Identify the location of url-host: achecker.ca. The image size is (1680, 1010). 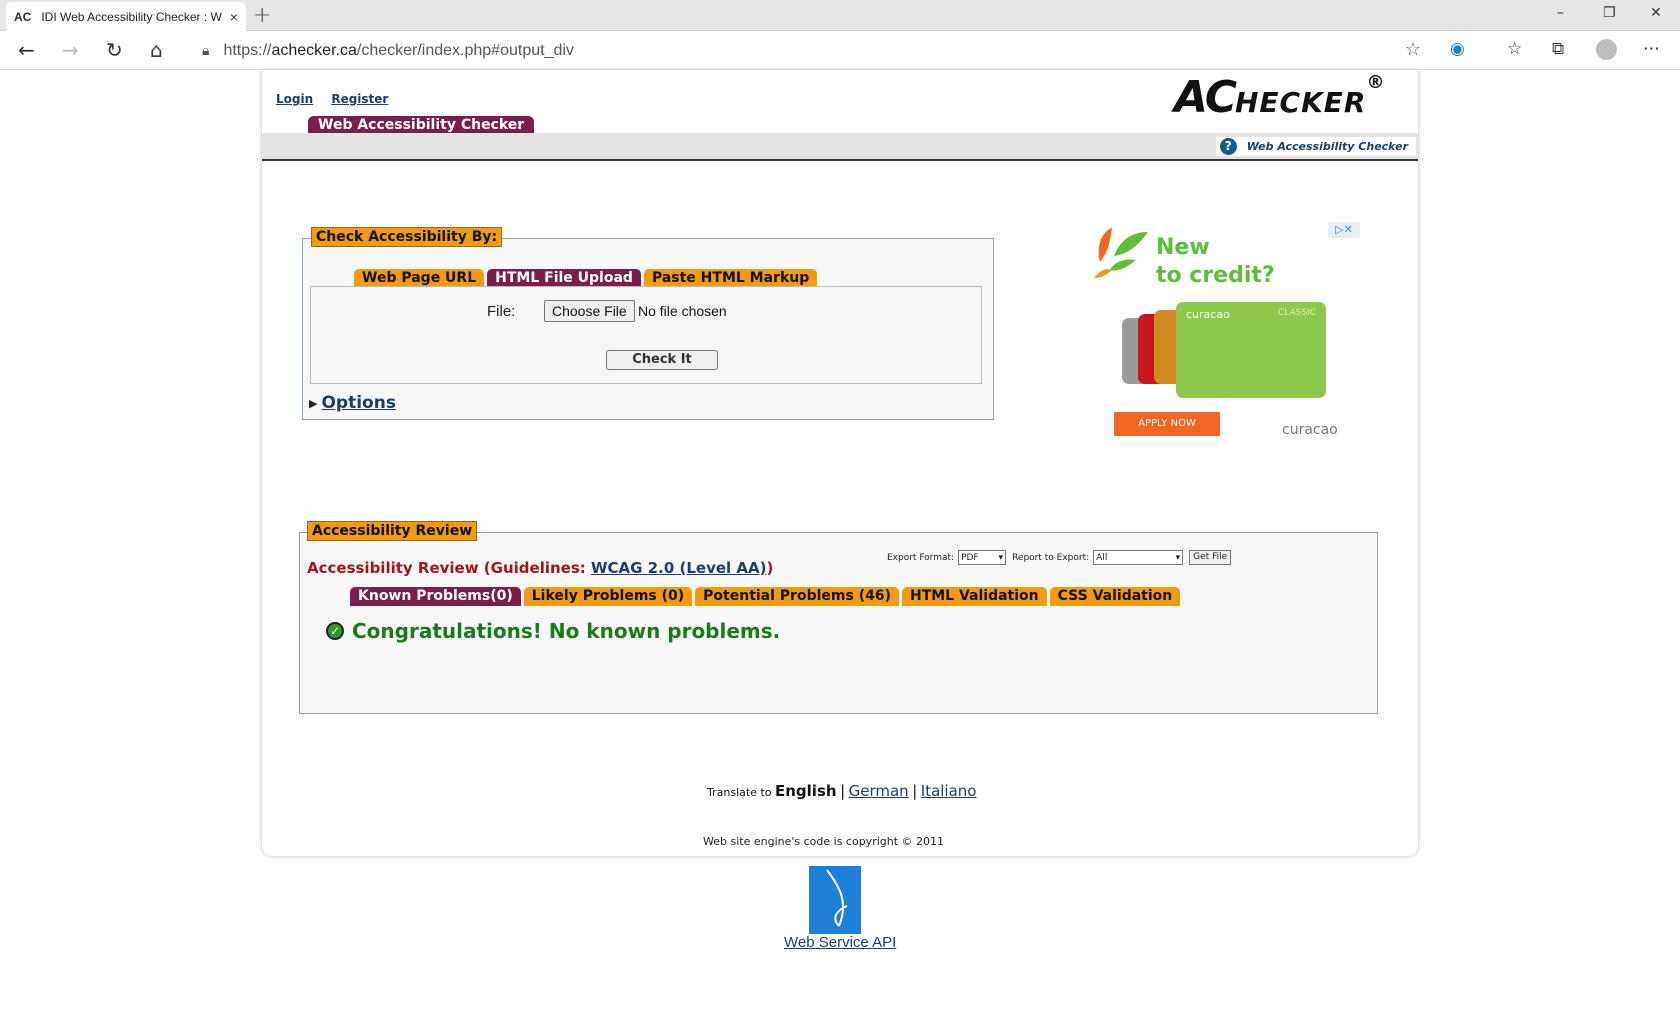
(314, 50).